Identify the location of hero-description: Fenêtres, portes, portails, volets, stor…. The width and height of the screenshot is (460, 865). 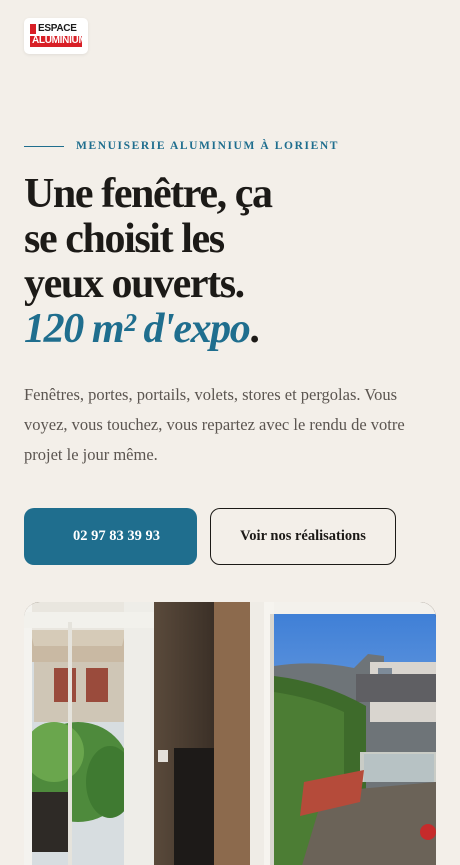
(214, 424).